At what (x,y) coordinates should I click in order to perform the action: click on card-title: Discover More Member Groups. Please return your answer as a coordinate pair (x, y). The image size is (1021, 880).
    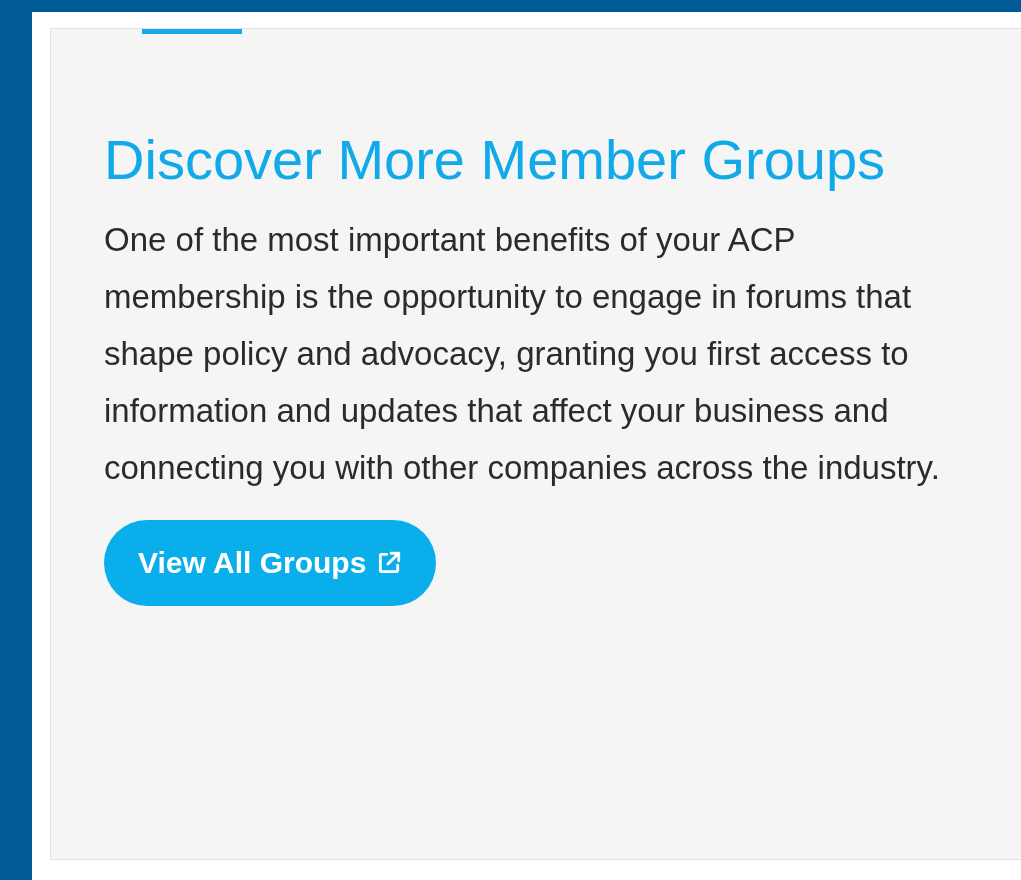
    Looking at the image, I should click on (495, 160).